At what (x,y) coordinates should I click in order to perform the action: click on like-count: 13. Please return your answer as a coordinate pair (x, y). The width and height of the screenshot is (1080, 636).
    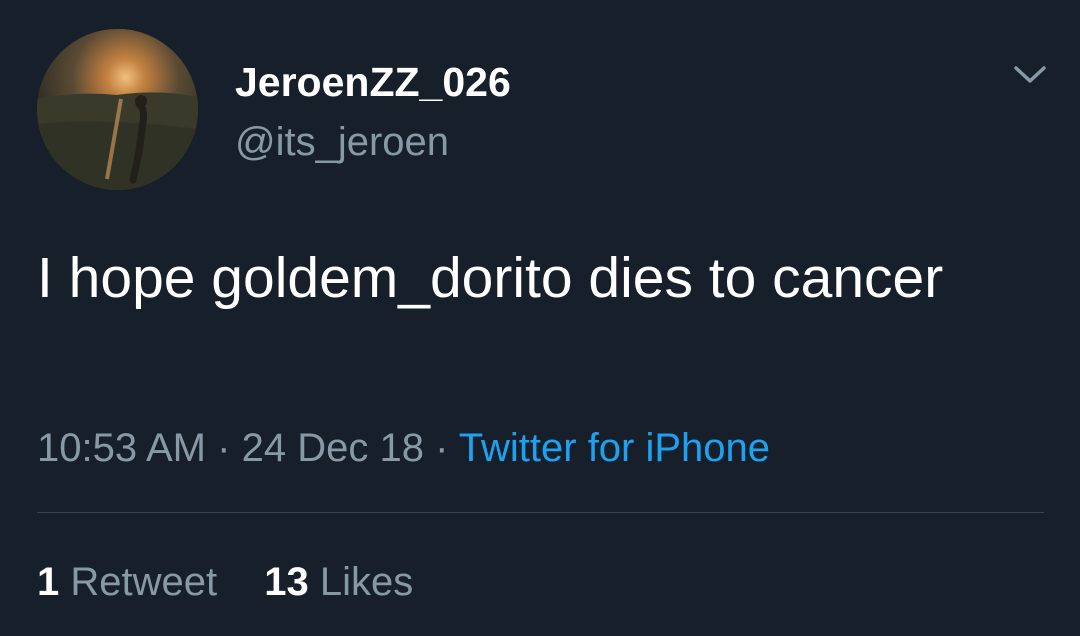
    Looking at the image, I should click on (286, 582).